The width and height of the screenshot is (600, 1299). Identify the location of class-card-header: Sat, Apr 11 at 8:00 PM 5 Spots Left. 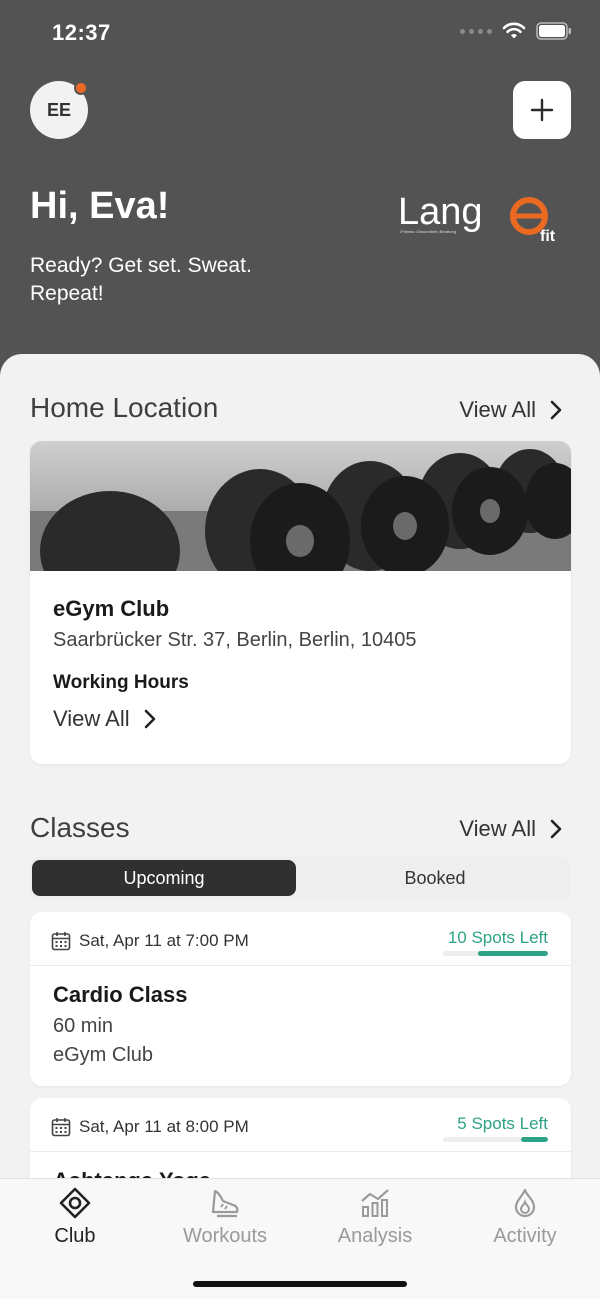
(300, 1125).